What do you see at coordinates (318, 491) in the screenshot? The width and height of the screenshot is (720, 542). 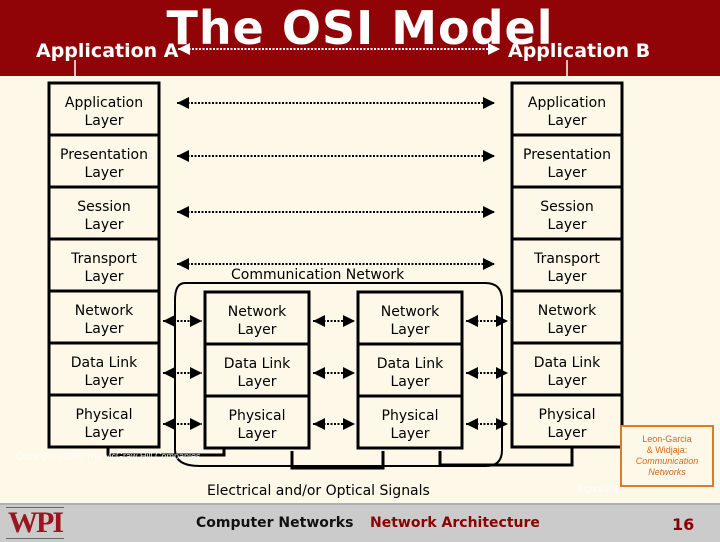 I see `signals-label: Electrical and/or Optical Signals` at bounding box center [318, 491].